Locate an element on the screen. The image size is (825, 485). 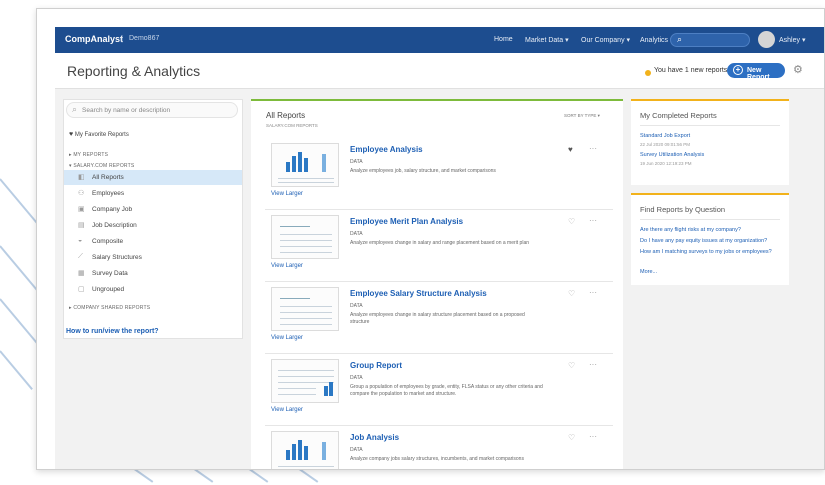
favorites-label: My Favorite Reports is located at coordinates (101, 135).